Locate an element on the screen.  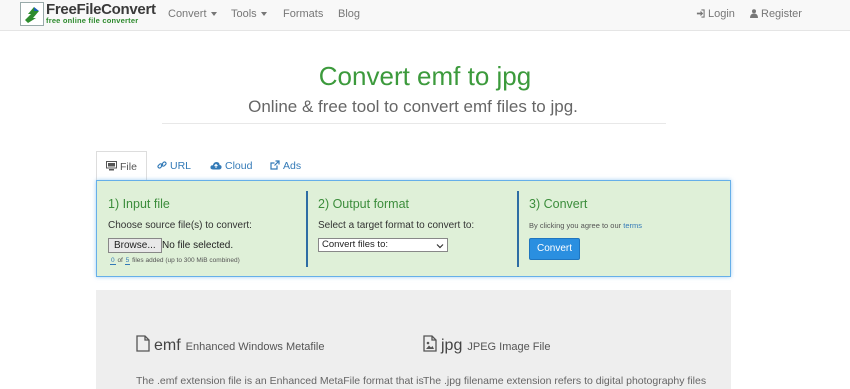
tab-url-label: URL is located at coordinates (181, 166).